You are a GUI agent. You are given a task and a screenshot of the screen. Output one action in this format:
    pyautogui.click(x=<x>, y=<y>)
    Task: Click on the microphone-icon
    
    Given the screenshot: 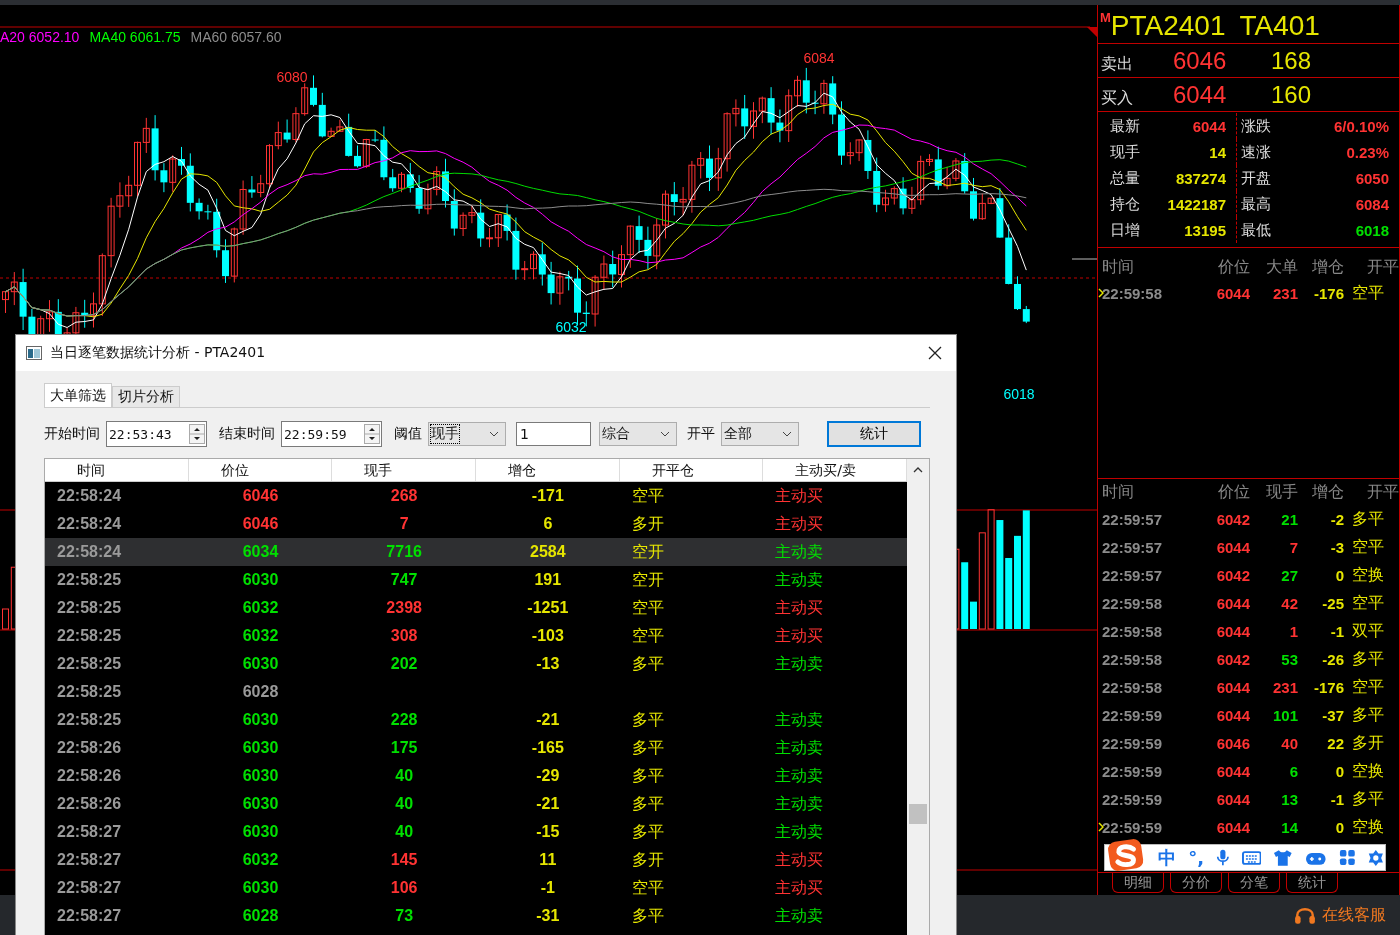 What is the action you would take?
    pyautogui.click(x=1223, y=857)
    